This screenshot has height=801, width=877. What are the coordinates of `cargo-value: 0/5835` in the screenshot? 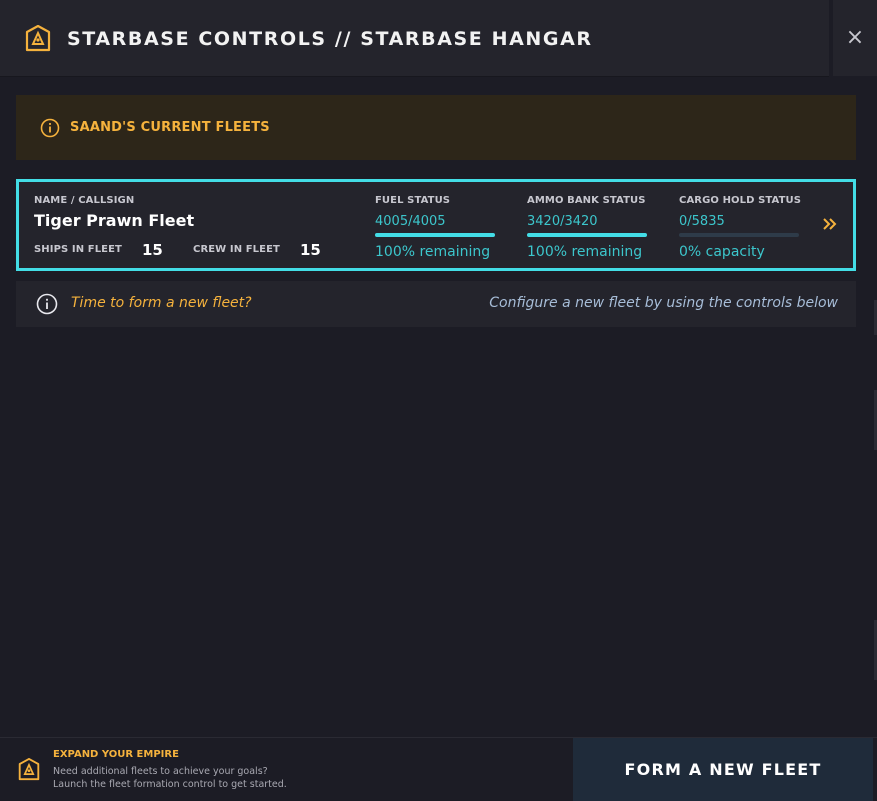 It's located at (702, 221).